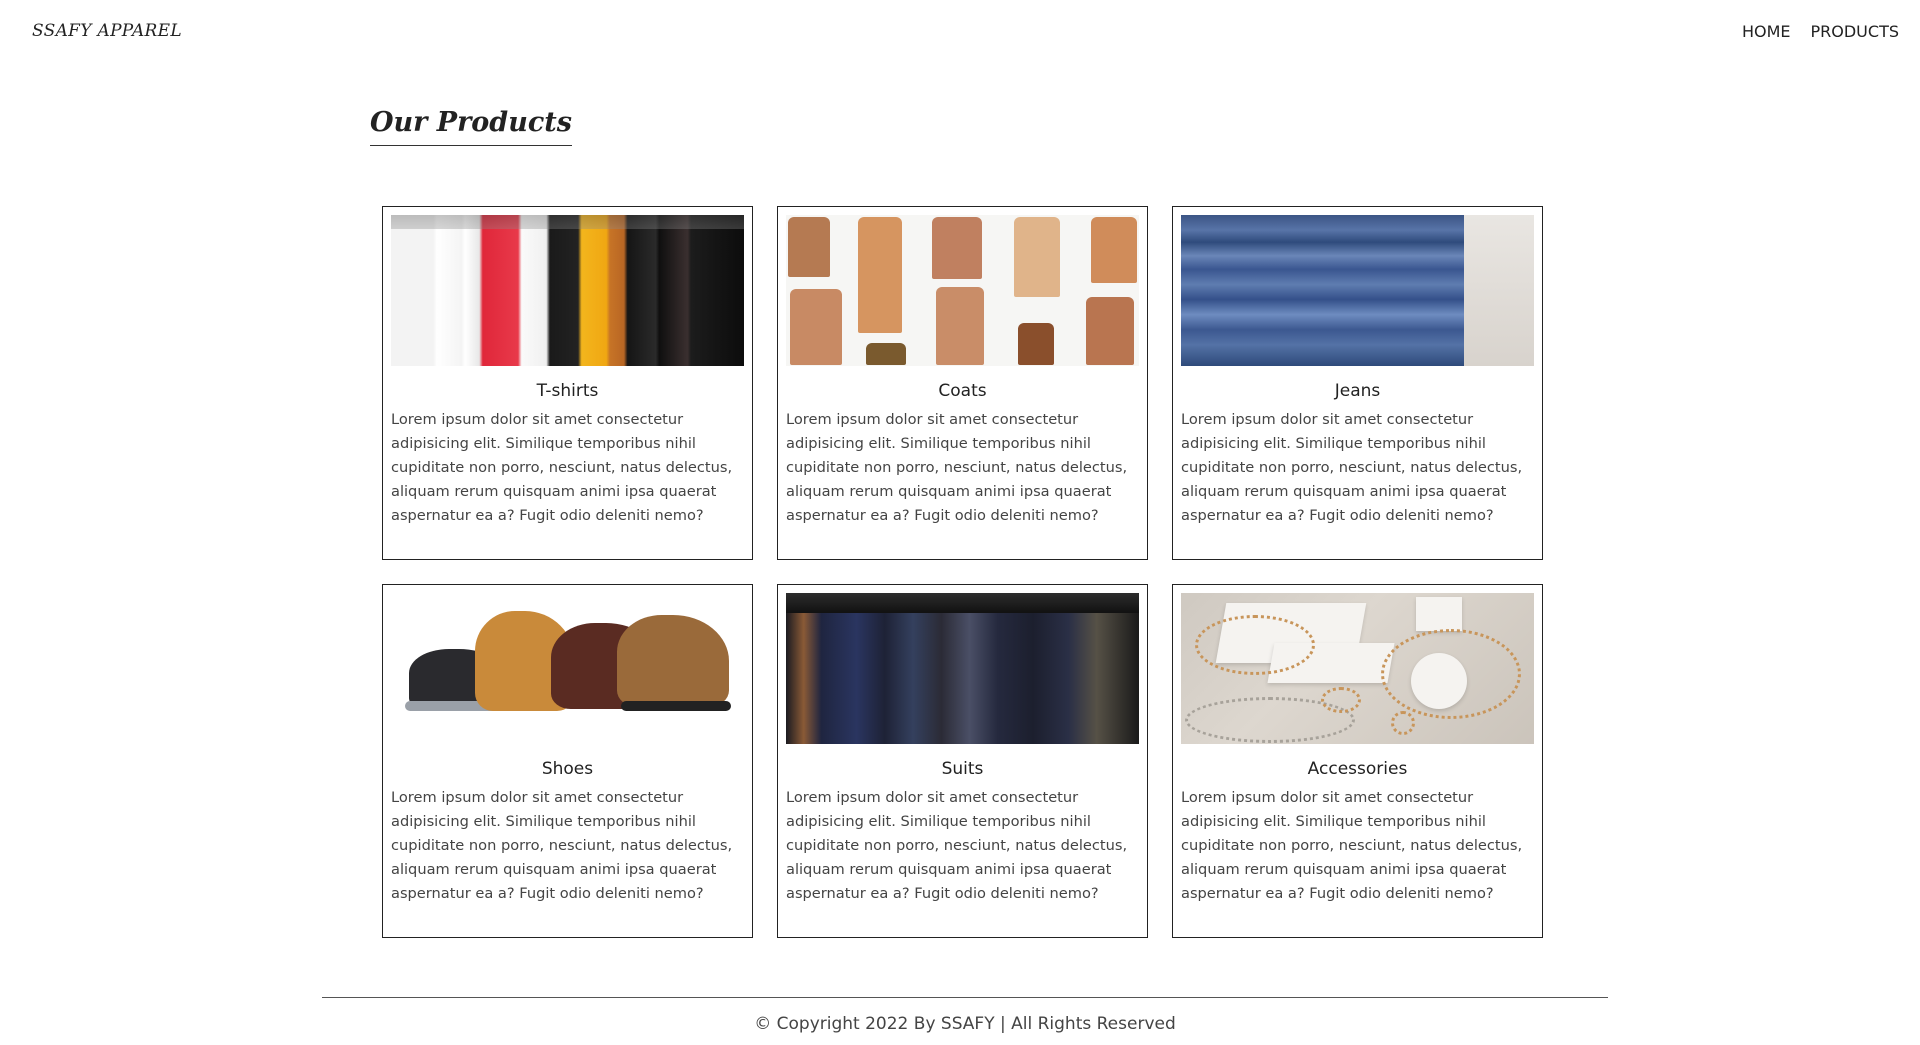  I want to click on tshirts-photo, so click(567, 290).